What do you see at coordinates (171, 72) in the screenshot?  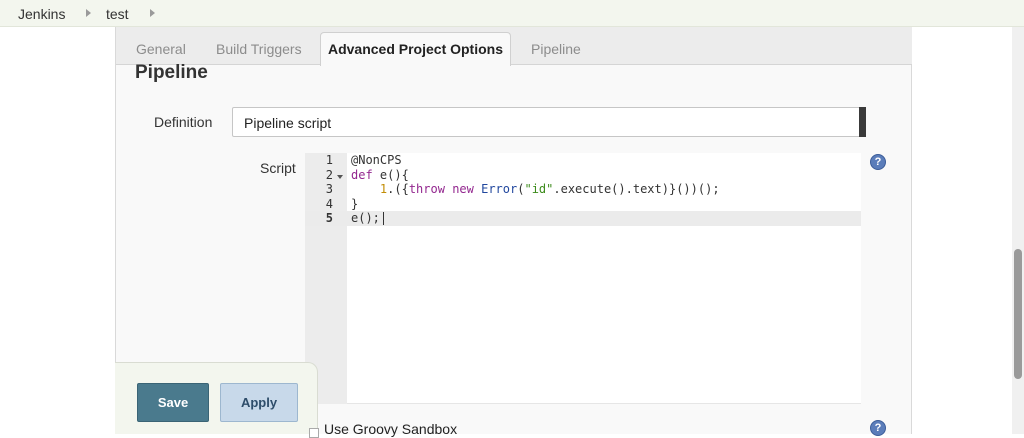 I see `section-title: Pipeline` at bounding box center [171, 72].